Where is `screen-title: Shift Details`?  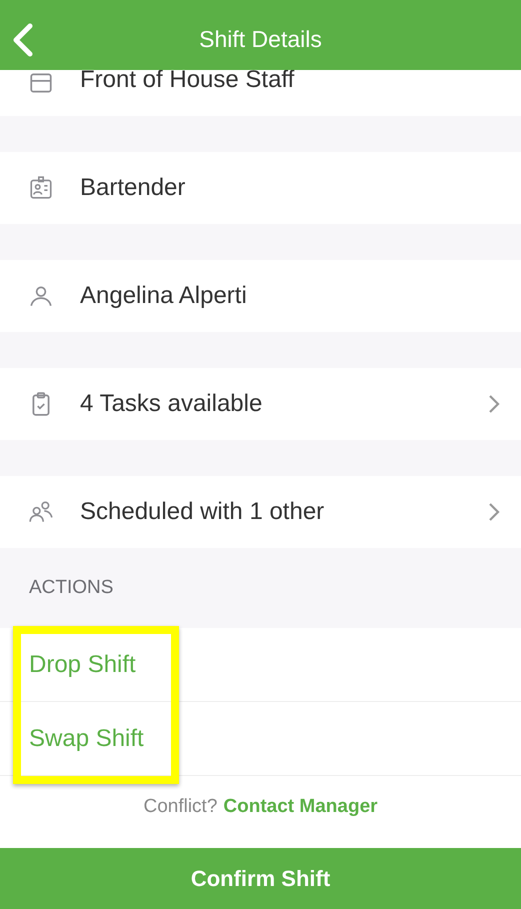 screen-title: Shift Details is located at coordinates (260, 39).